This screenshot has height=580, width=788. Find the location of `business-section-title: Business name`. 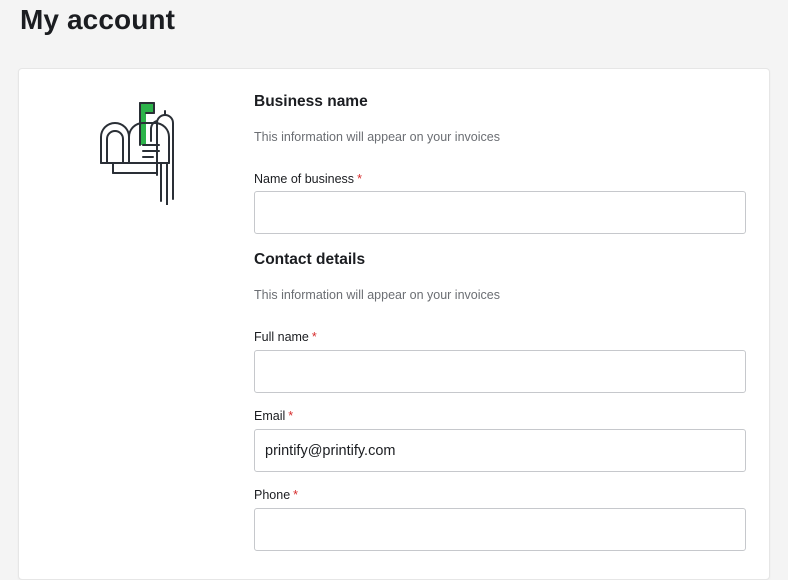

business-section-title: Business name is located at coordinates (311, 101).